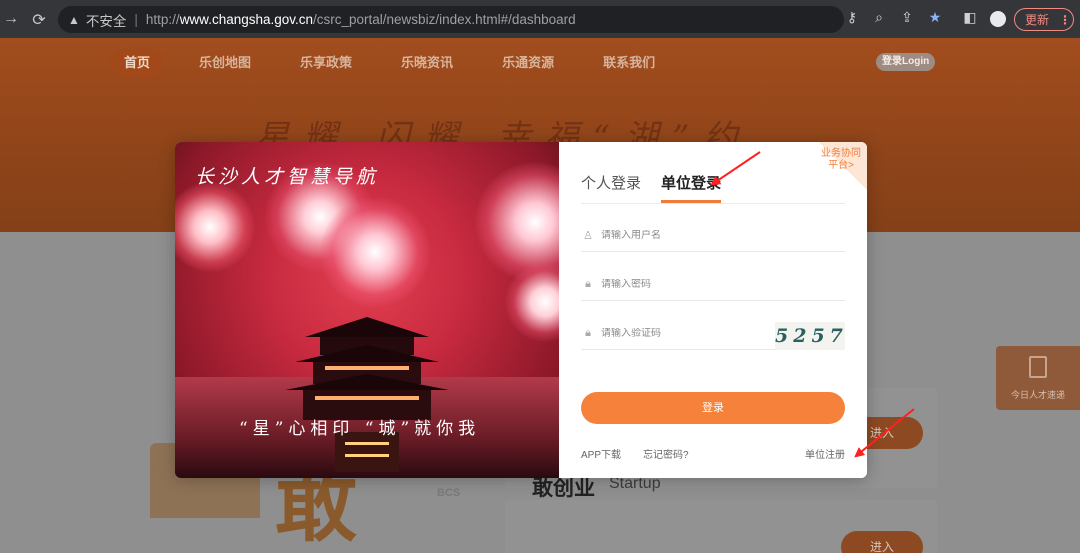  I want to click on username-input, so click(681, 235).